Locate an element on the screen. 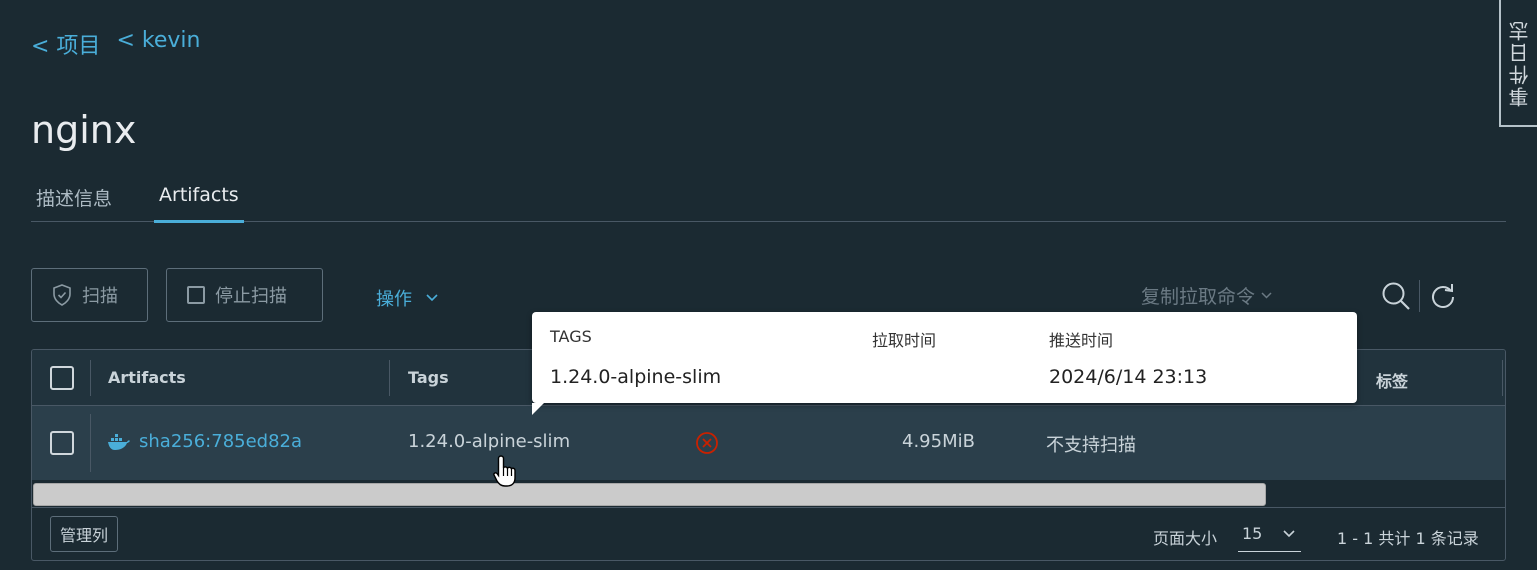 Image resolution: width=1537 pixels, height=570 pixels. page-title: nginx is located at coordinates (84, 130).